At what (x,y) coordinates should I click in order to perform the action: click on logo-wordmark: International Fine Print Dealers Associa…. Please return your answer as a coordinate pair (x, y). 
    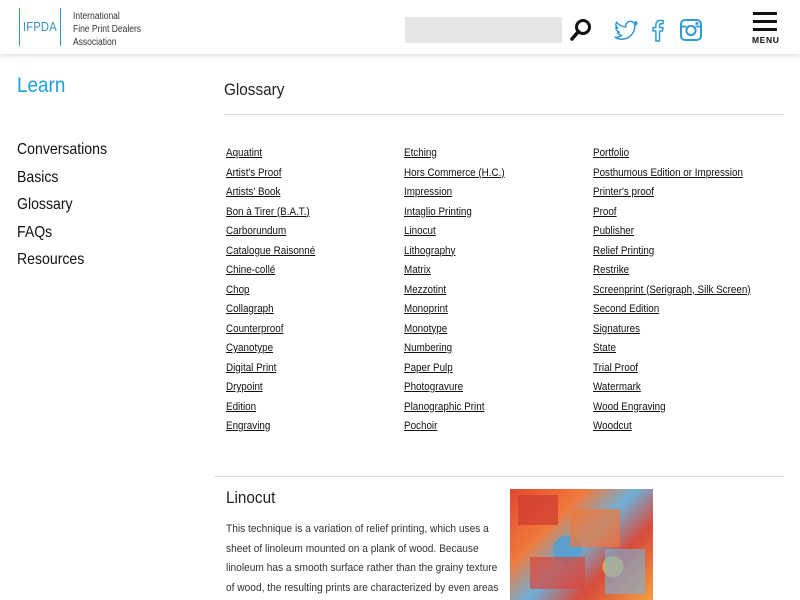
    Looking at the image, I should click on (113, 29).